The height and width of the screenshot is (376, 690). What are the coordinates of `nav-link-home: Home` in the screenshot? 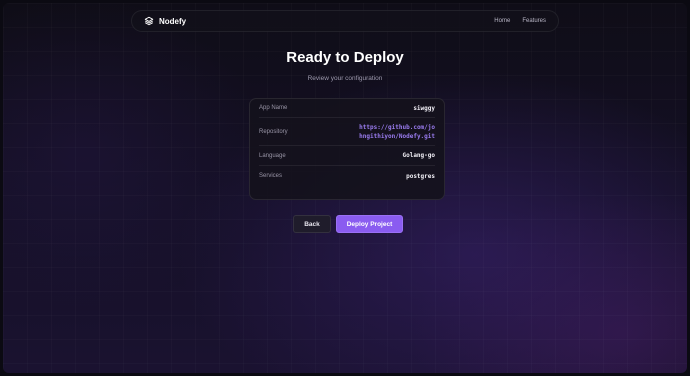 It's located at (502, 21).